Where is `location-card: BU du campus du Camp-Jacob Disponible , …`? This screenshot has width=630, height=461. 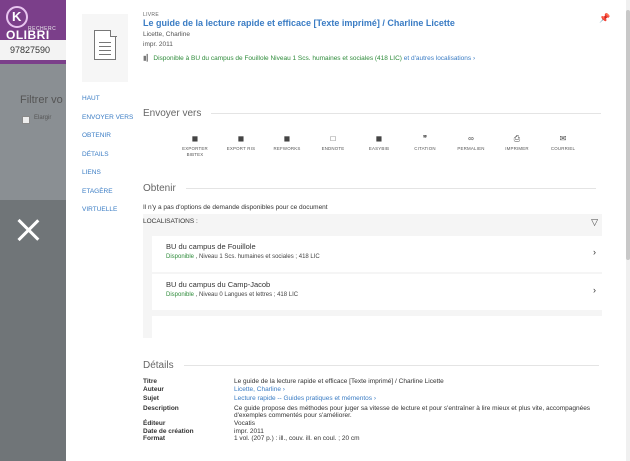 location-card: BU du campus du Camp-Jacob Disponible , … is located at coordinates (377, 292).